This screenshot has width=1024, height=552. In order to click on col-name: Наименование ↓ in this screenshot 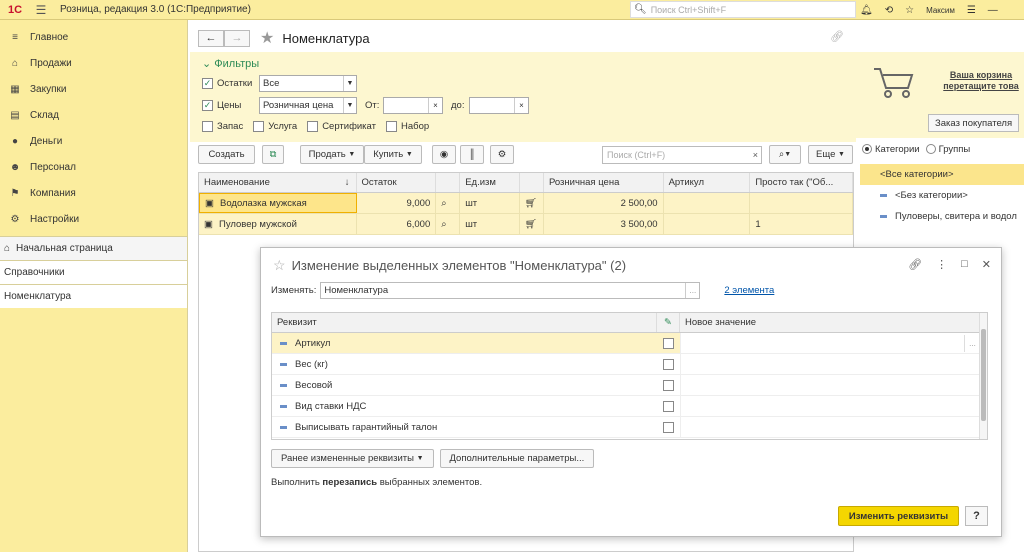, I will do `click(278, 182)`.